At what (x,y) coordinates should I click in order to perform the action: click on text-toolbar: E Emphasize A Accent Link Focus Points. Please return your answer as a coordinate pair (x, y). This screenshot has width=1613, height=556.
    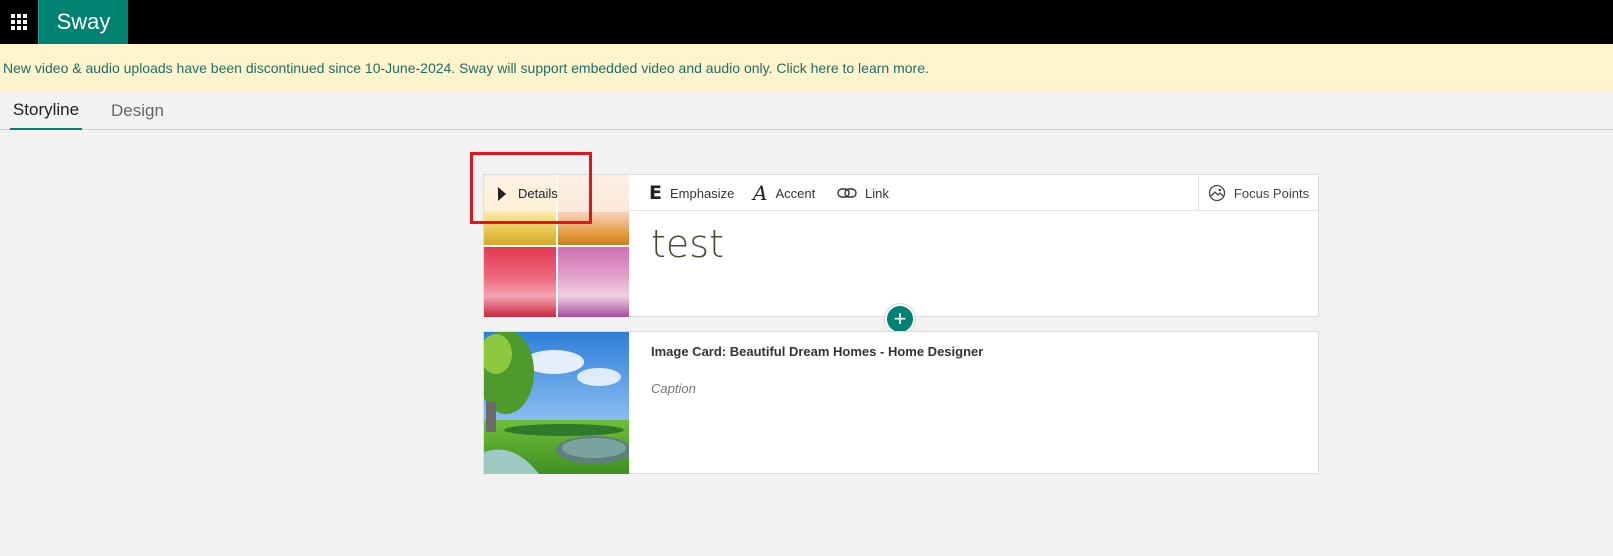
    Looking at the image, I should click on (973, 193).